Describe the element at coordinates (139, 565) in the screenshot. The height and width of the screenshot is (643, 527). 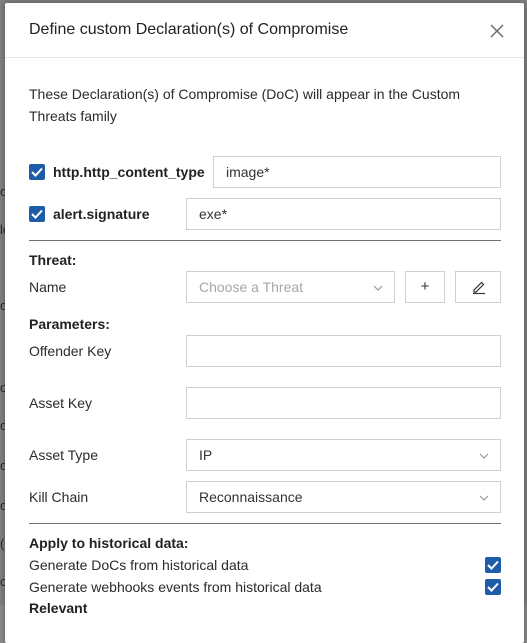
I see `generate-docs-label: Generate DoCs from historical data` at that location.